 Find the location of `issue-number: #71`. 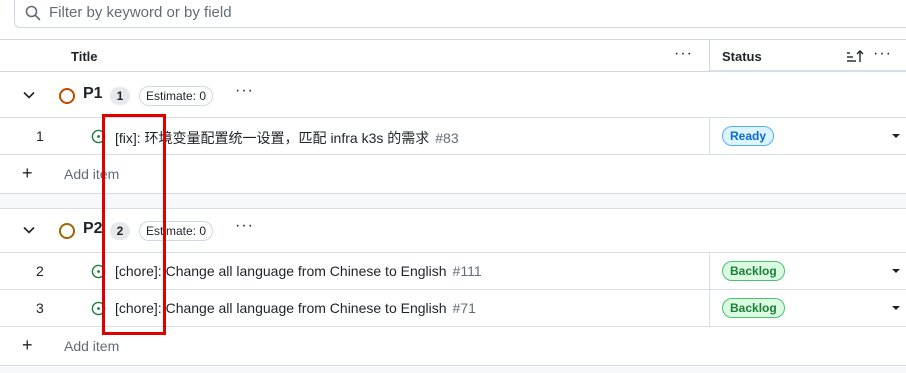

issue-number: #71 is located at coordinates (464, 308).